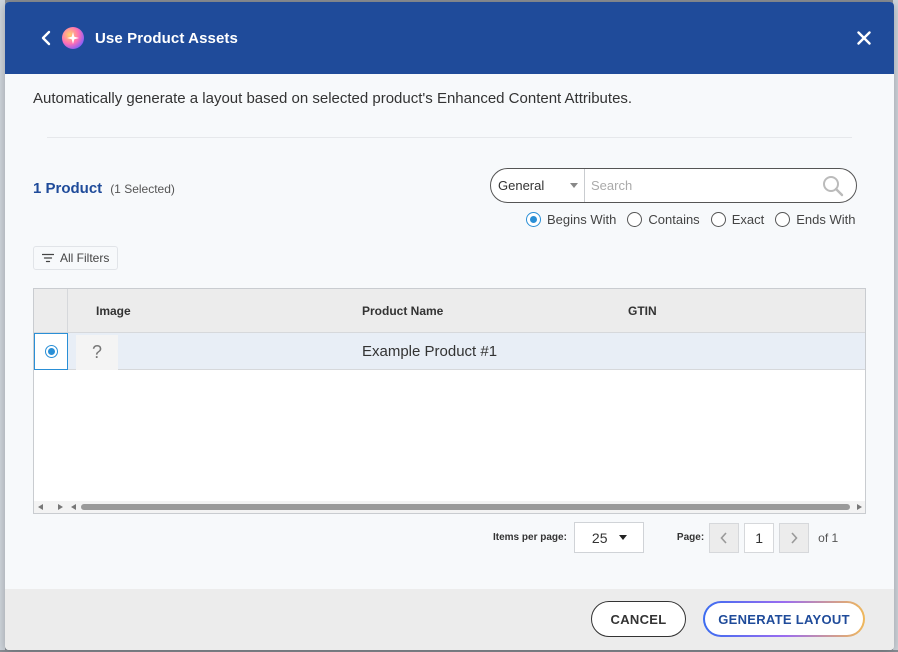  I want to click on page-number-input: 1, so click(759, 537).